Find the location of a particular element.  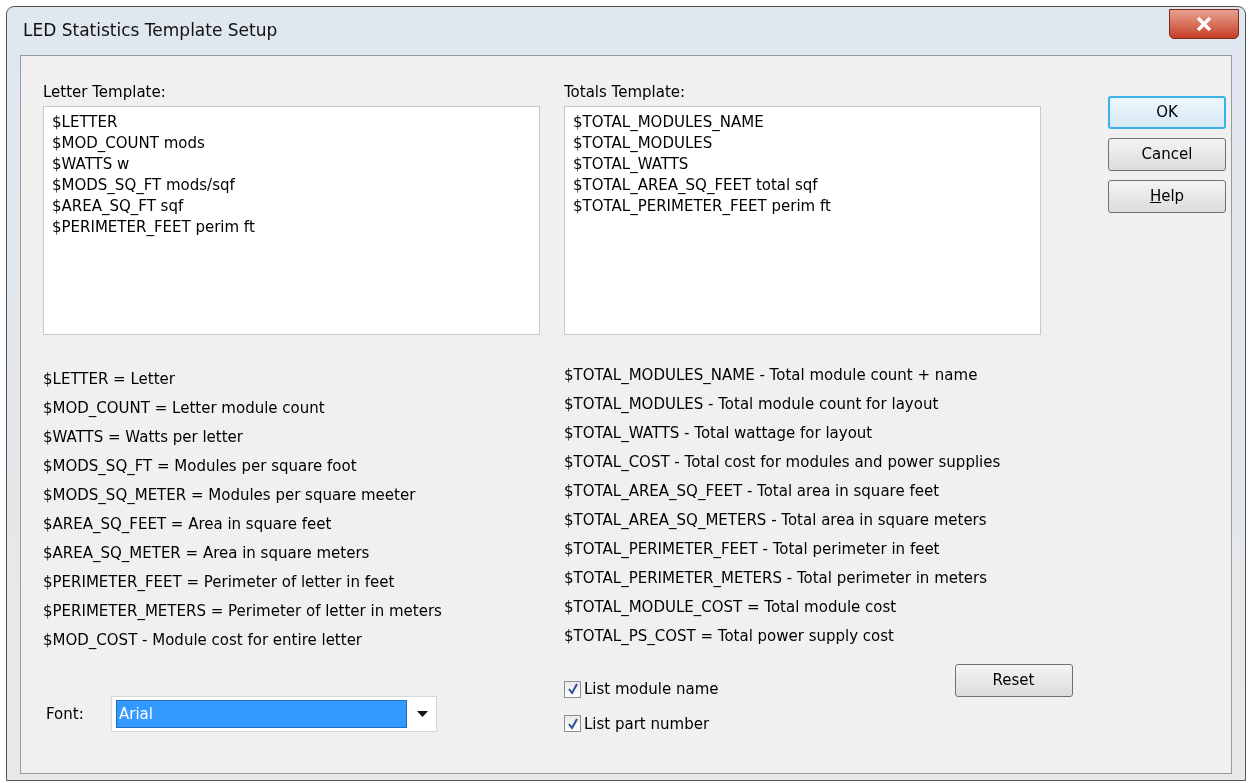

close-icon is located at coordinates (1204, 24).